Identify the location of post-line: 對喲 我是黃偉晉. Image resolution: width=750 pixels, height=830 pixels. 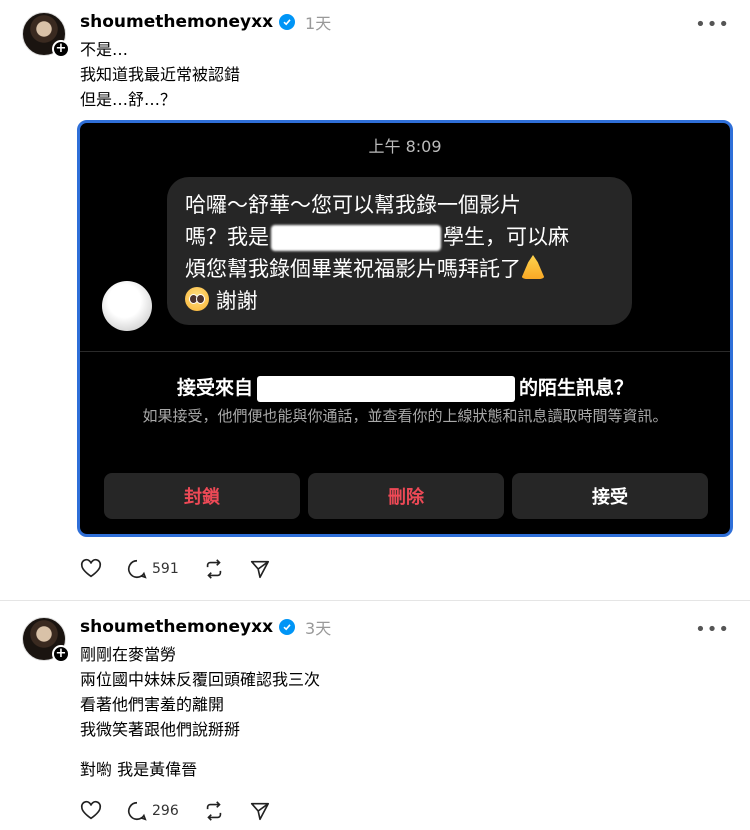
(139, 769).